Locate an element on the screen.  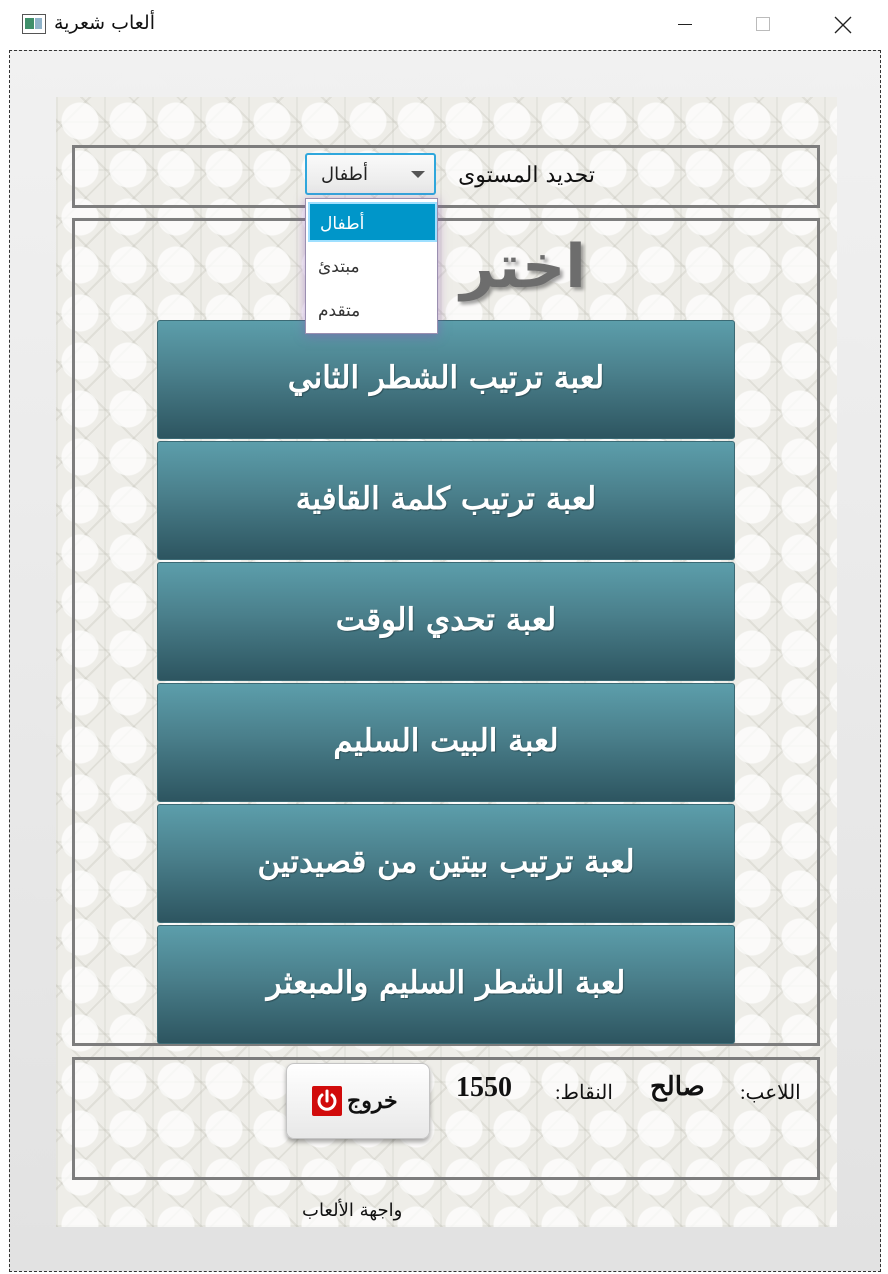
level-option-beginner: مبتدئ is located at coordinates (372, 267).